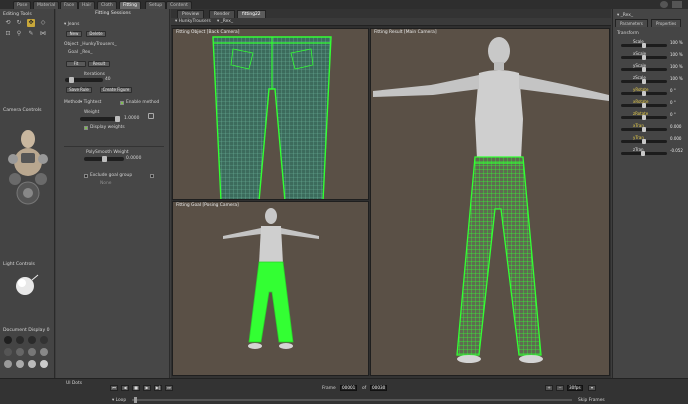 The height and width of the screenshot is (404, 688). What do you see at coordinates (677, 4) in the screenshot?
I see `window-menu-icon` at bounding box center [677, 4].